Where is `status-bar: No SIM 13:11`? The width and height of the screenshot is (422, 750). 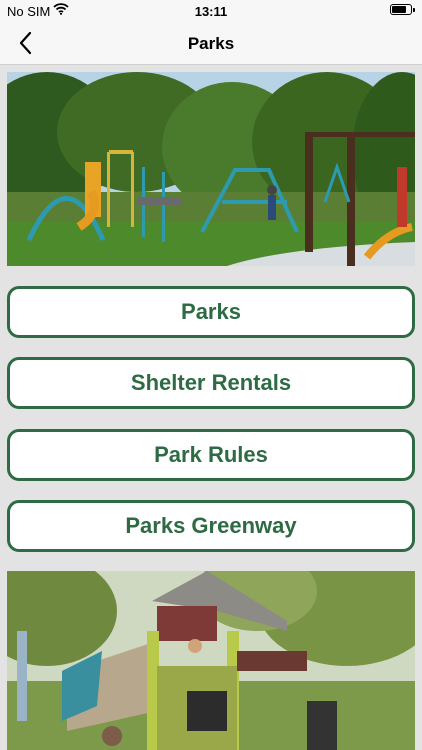
status-bar: No SIM 13:11 is located at coordinates (211, 11).